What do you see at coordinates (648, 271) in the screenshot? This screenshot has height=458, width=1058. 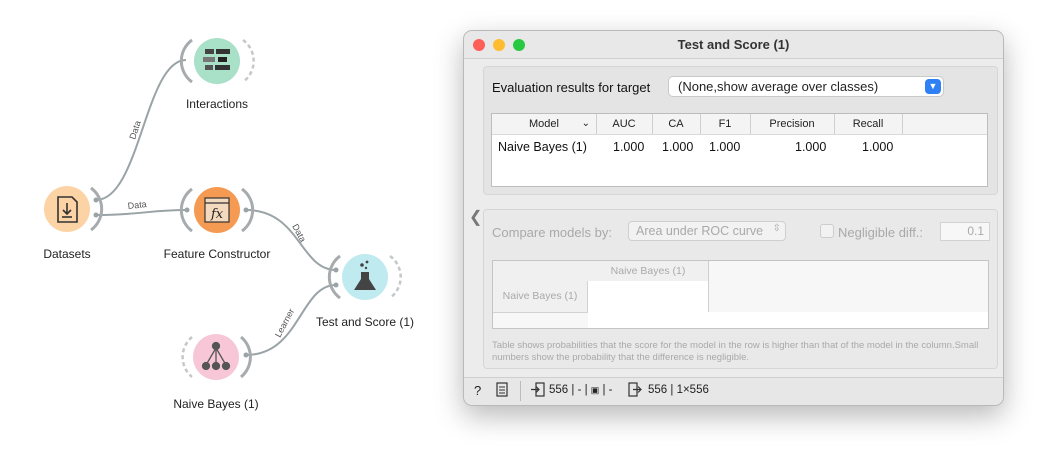 I see `compare-column-header: Naive Bayes (1)` at bounding box center [648, 271].